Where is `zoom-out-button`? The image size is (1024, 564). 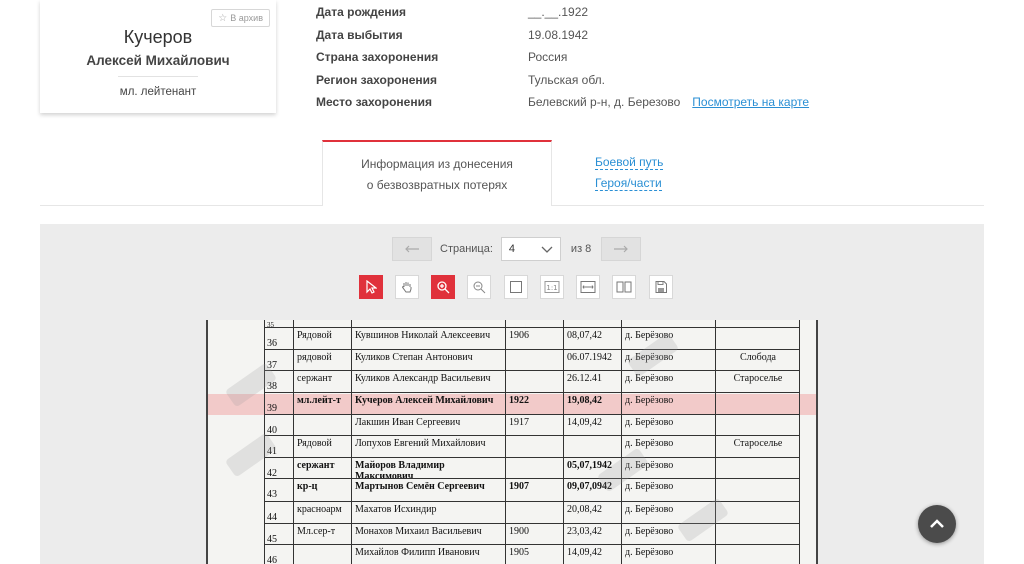
zoom-out-button is located at coordinates (479, 287).